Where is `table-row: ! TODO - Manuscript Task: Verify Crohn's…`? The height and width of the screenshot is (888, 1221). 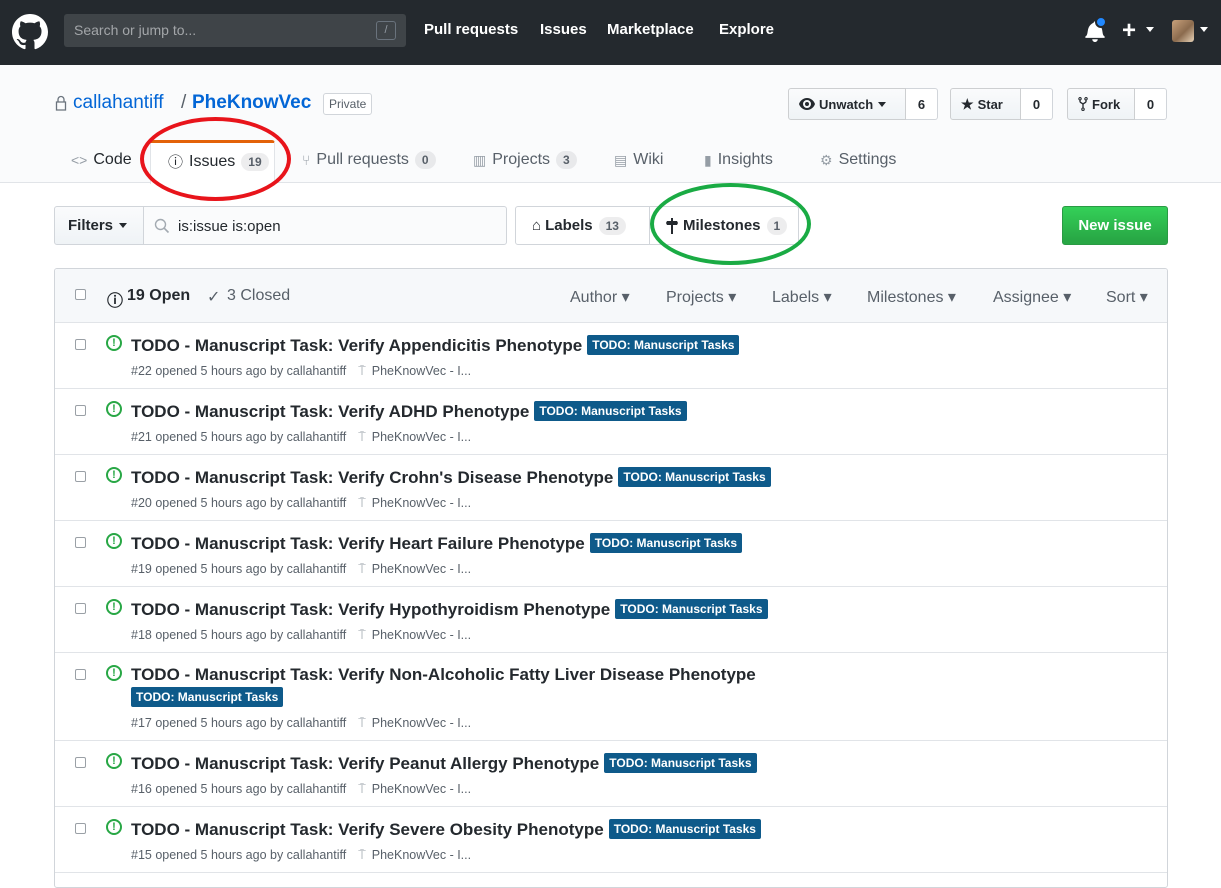
table-row: ! TODO - Manuscript Task: Verify Crohn's… is located at coordinates (611, 488).